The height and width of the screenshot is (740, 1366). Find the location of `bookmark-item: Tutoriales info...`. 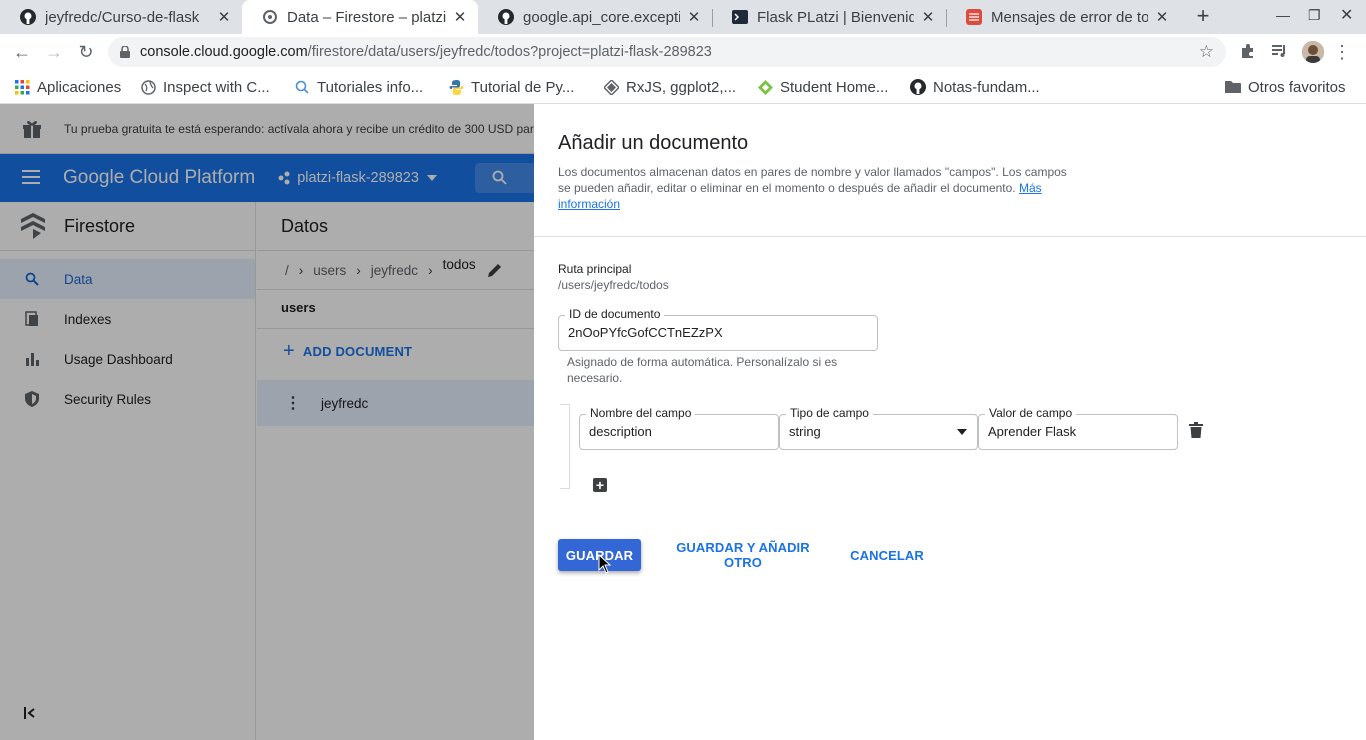

bookmark-item: Tutoriales info... is located at coordinates (358, 87).